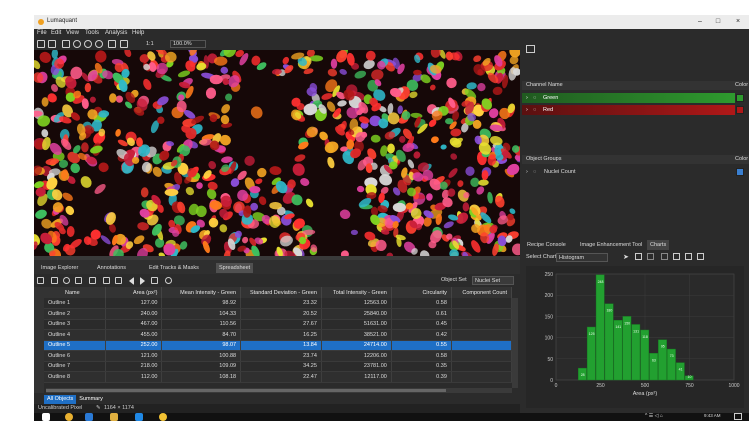 This screenshot has width=749, height=421. What do you see at coordinates (700, 22) in the screenshot?
I see `minimize-button: –` at bounding box center [700, 22].